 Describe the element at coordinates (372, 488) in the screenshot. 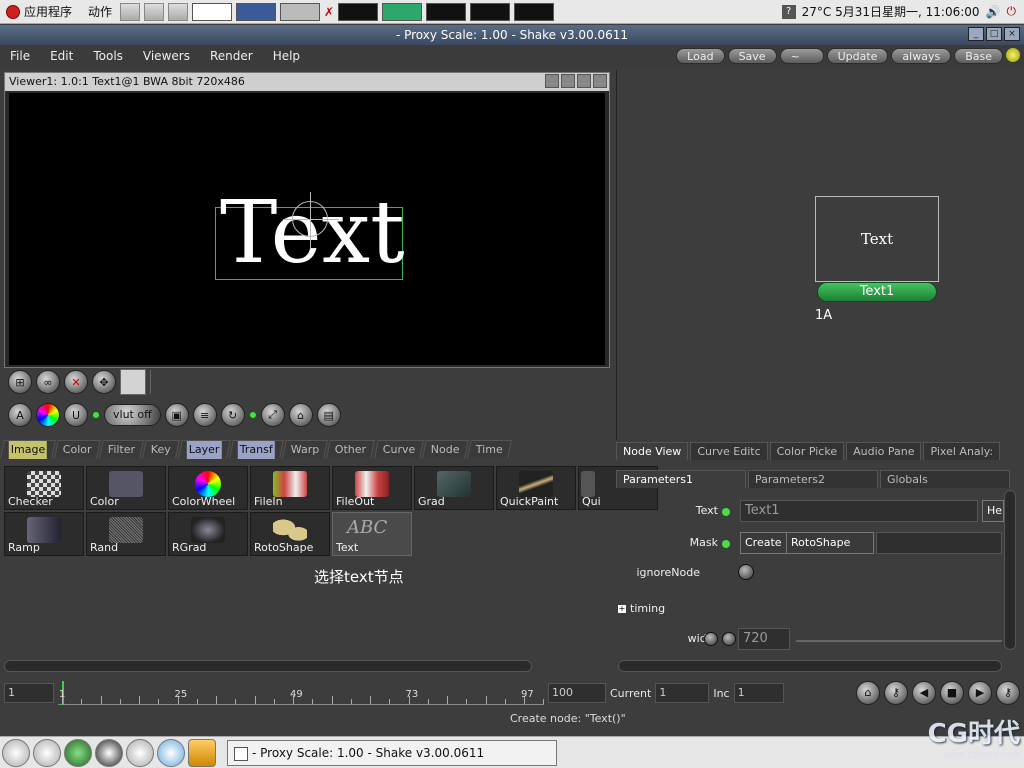

I see `node-fileout: FileOut` at that location.